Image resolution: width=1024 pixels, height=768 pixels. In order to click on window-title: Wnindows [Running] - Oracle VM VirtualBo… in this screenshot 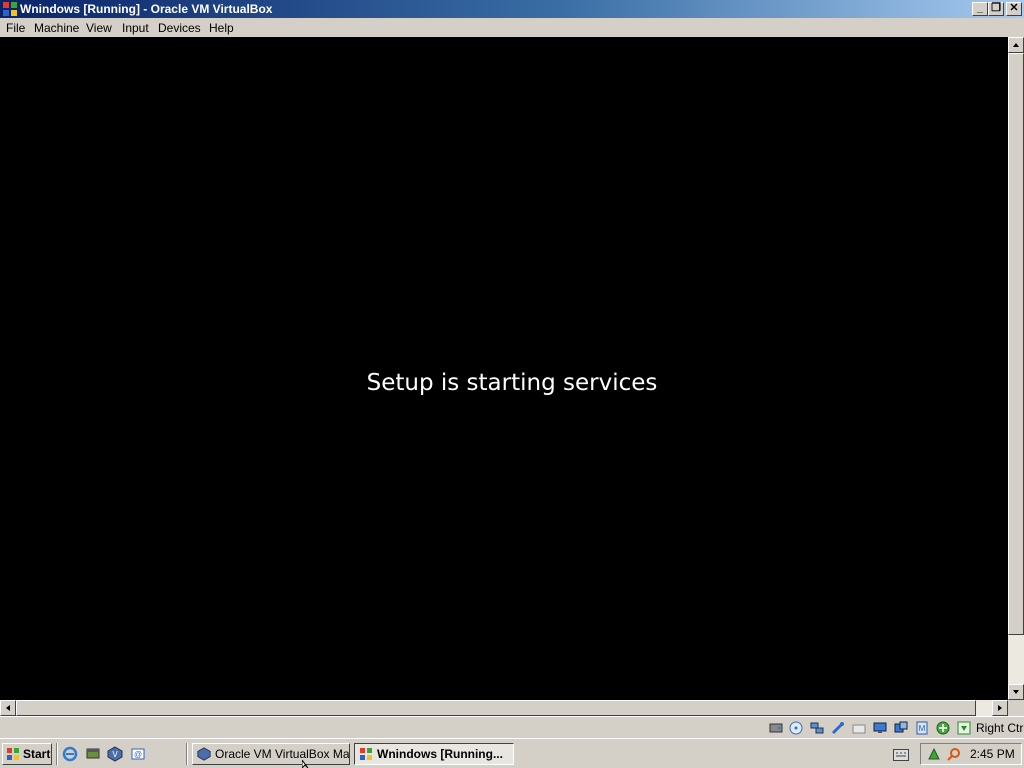, I will do `click(146, 9)`.